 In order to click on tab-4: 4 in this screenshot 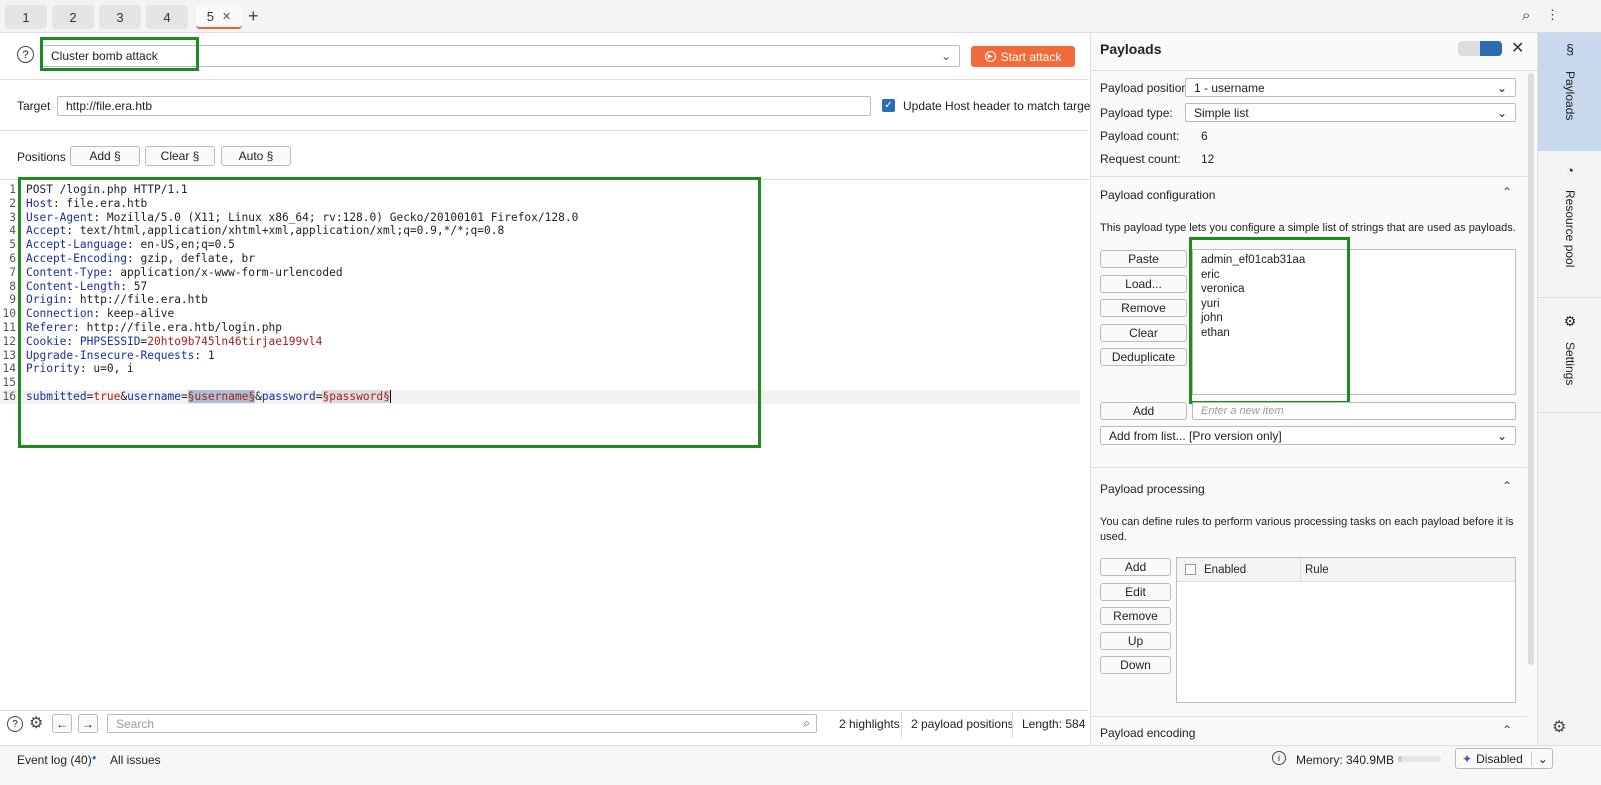, I will do `click(167, 17)`.